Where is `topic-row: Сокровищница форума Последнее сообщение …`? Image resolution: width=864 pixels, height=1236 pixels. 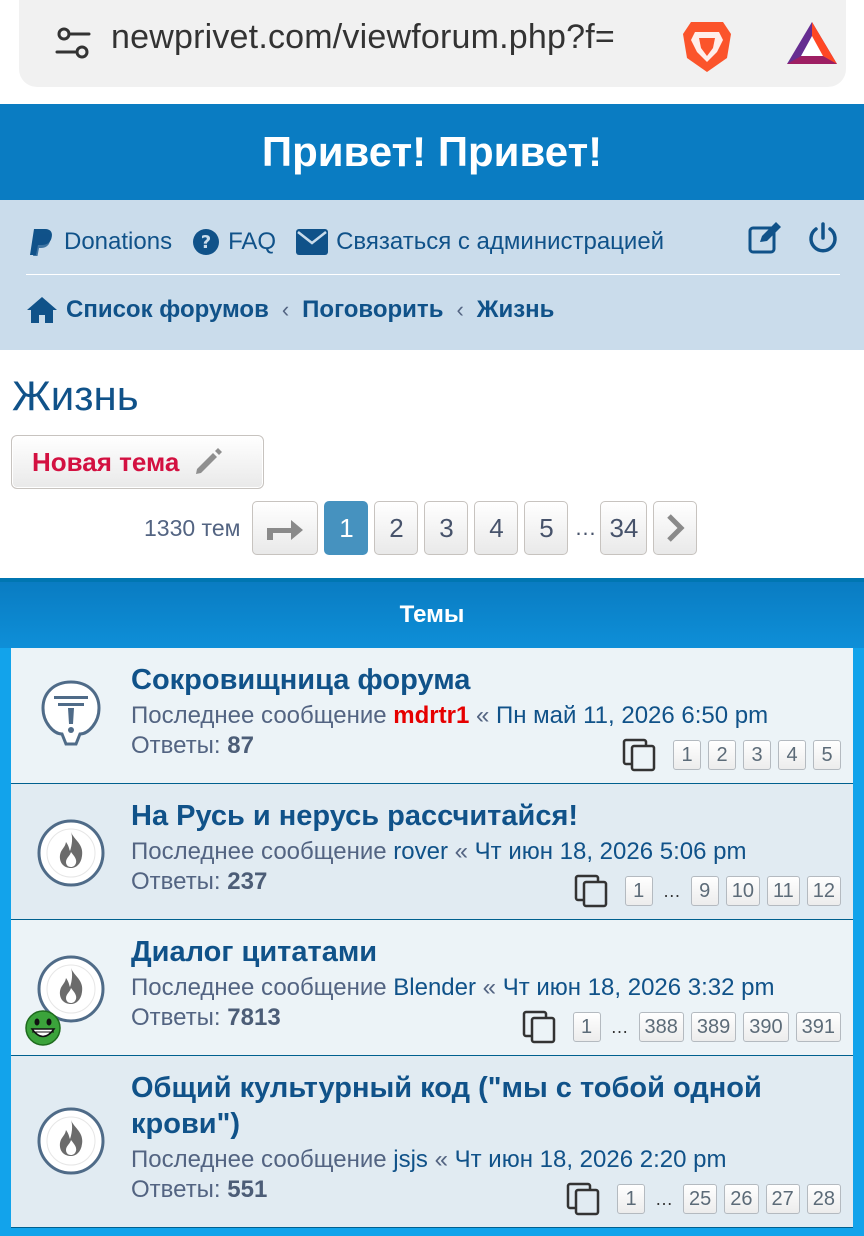
topic-row: Сокровищница форума Последнее сообщение … is located at coordinates (432, 716).